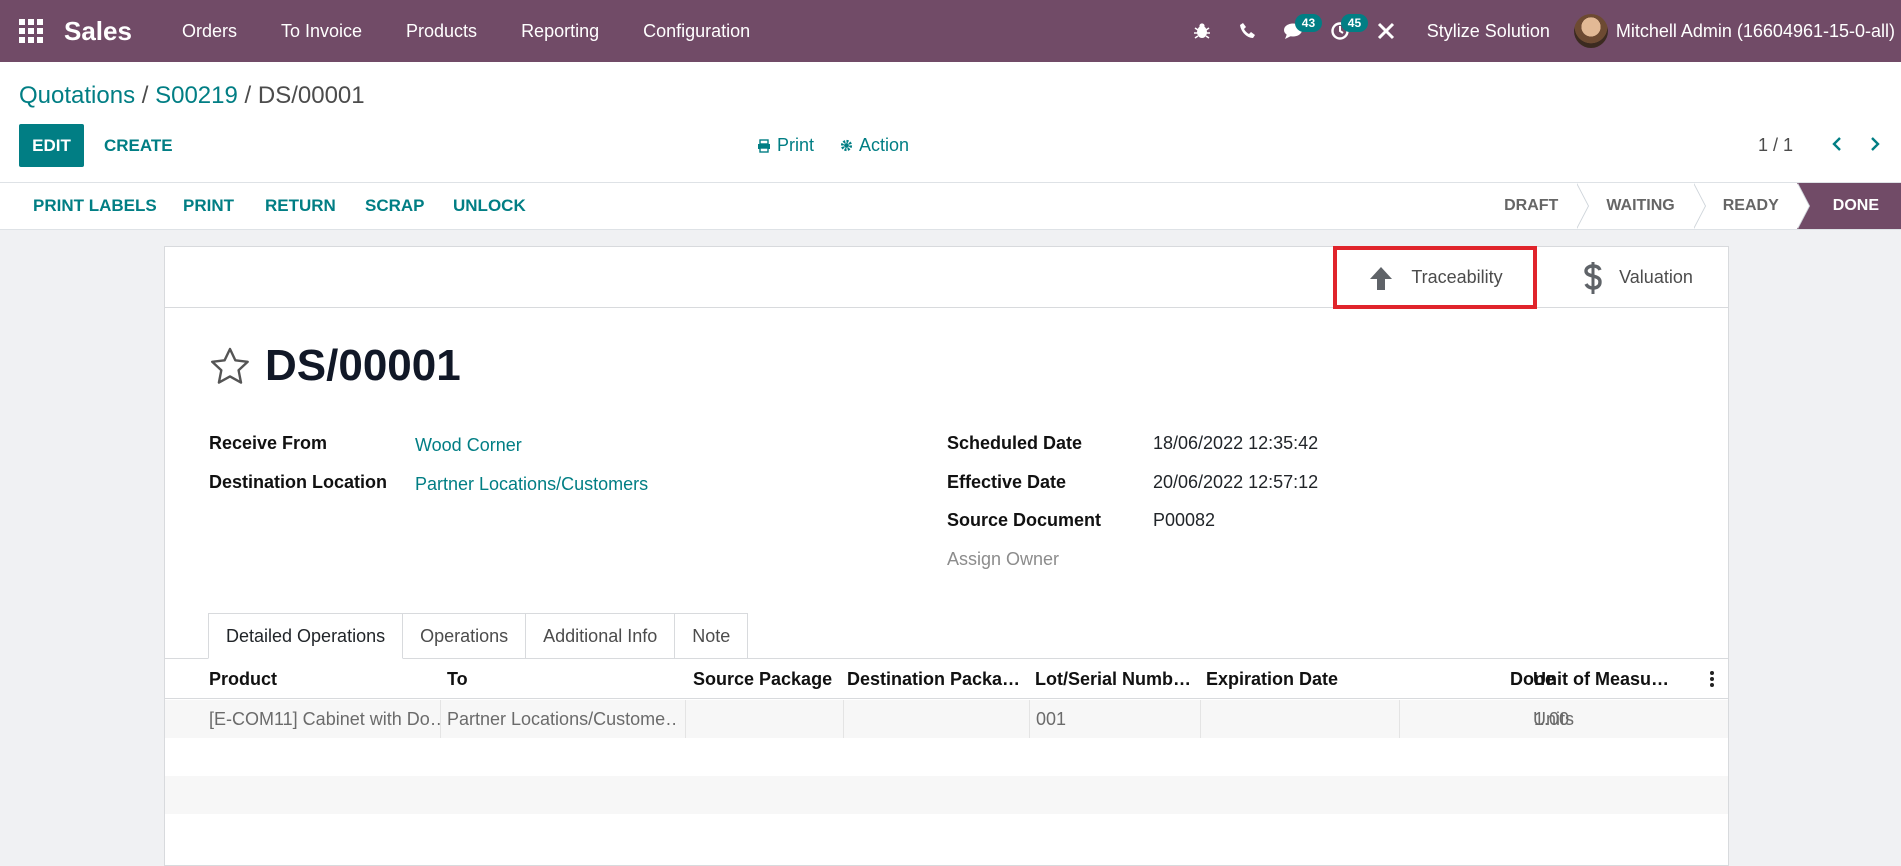  What do you see at coordinates (230, 366) in the screenshot?
I see `star-icon` at bounding box center [230, 366].